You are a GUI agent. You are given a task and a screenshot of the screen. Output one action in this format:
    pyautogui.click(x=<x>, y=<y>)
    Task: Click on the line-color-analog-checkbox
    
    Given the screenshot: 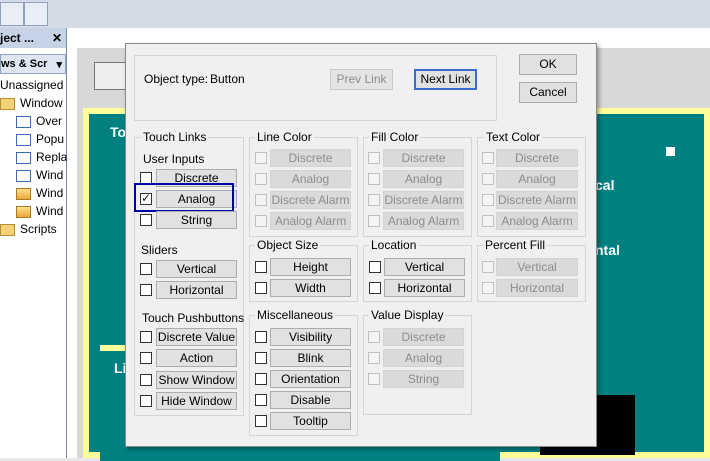 What is the action you would take?
    pyautogui.click(x=261, y=179)
    